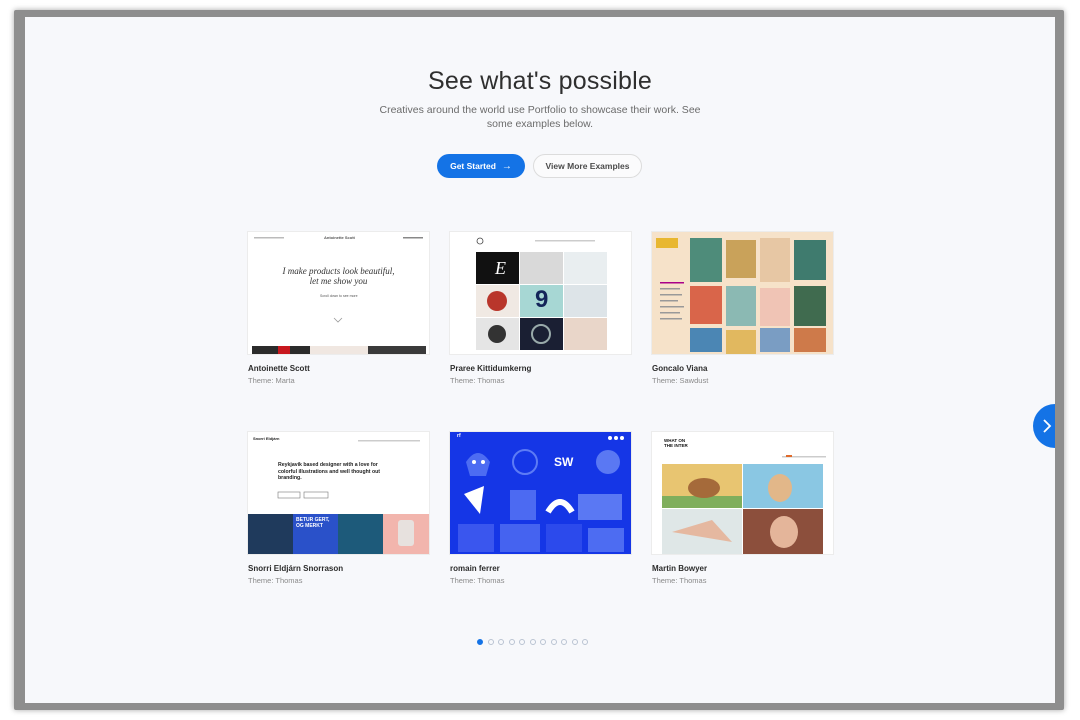  I want to click on example-thumbnail: WHAT ON THE INTER, so click(742, 493).